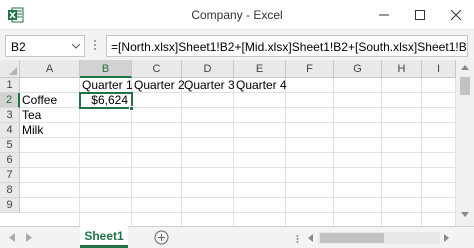 This screenshot has width=474, height=248. I want to click on cell-b2-selected: $6,624, so click(106, 100).